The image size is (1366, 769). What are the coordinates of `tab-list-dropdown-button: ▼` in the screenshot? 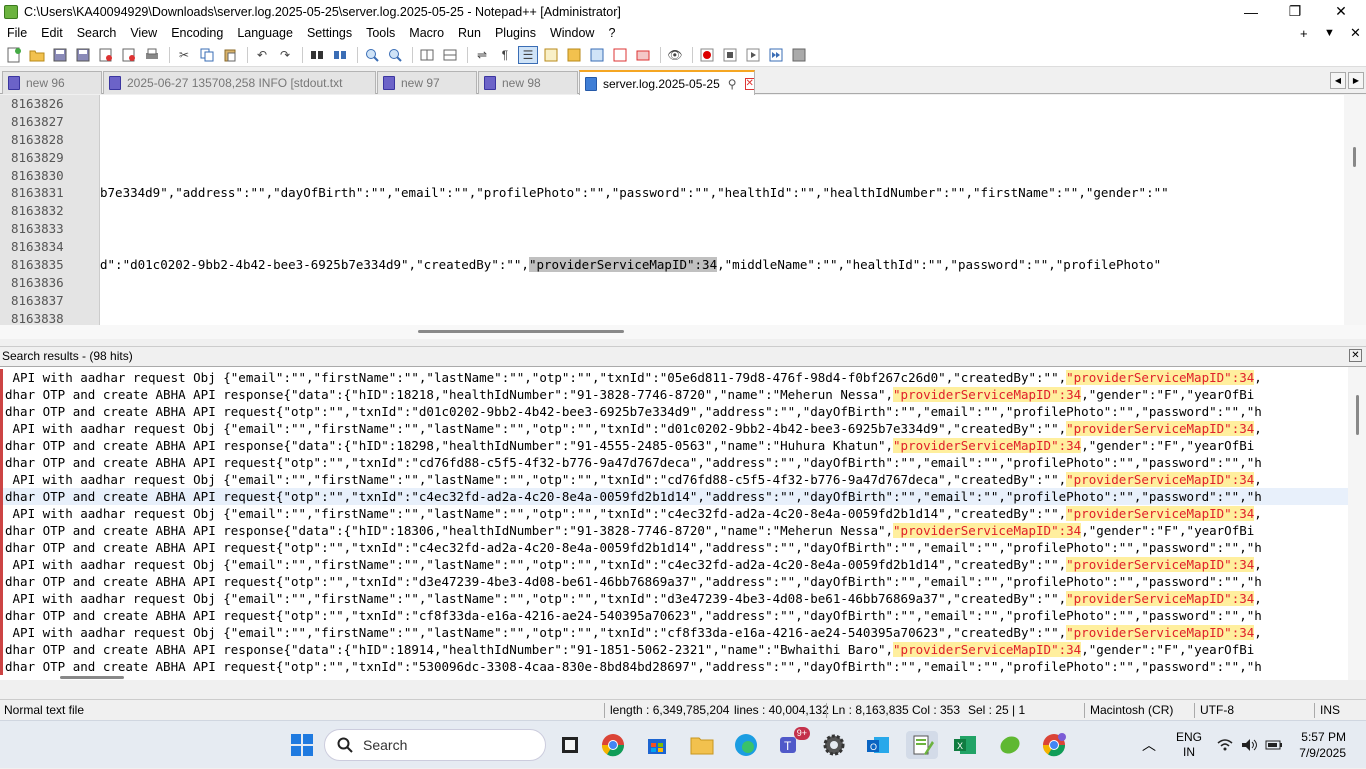 It's located at (1329, 33).